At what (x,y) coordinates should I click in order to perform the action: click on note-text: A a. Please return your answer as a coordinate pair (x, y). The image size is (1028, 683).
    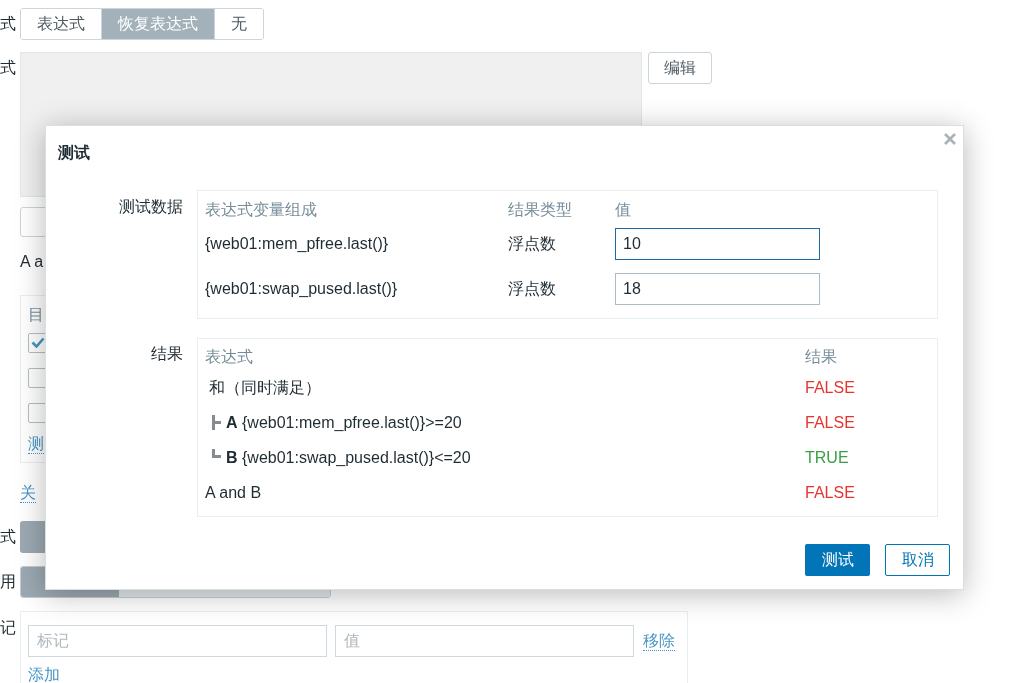
    Looking at the image, I should click on (32, 262).